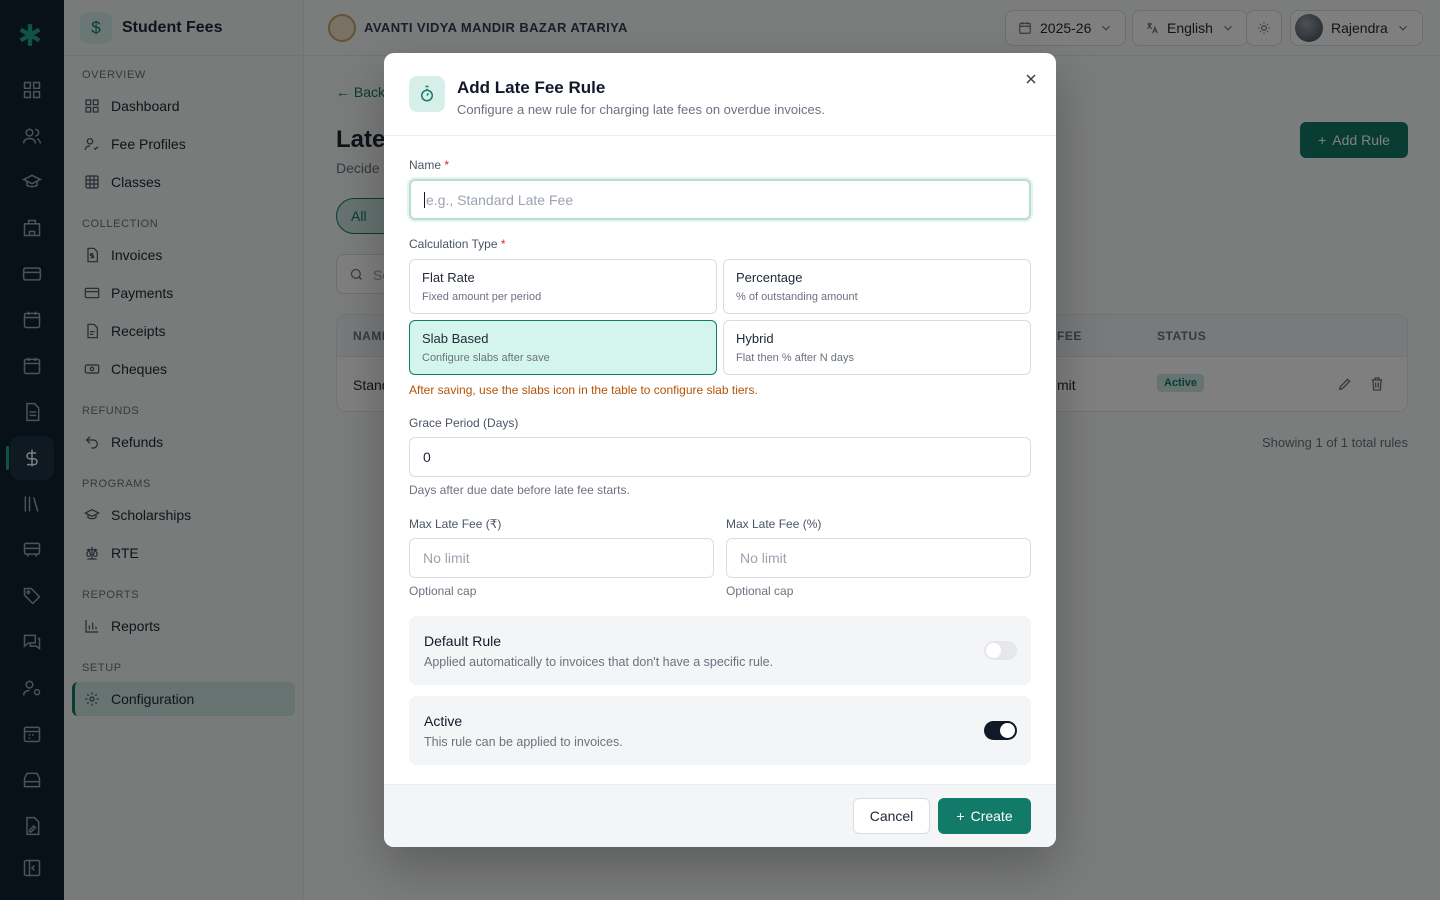  I want to click on close-icon, so click(1031, 79).